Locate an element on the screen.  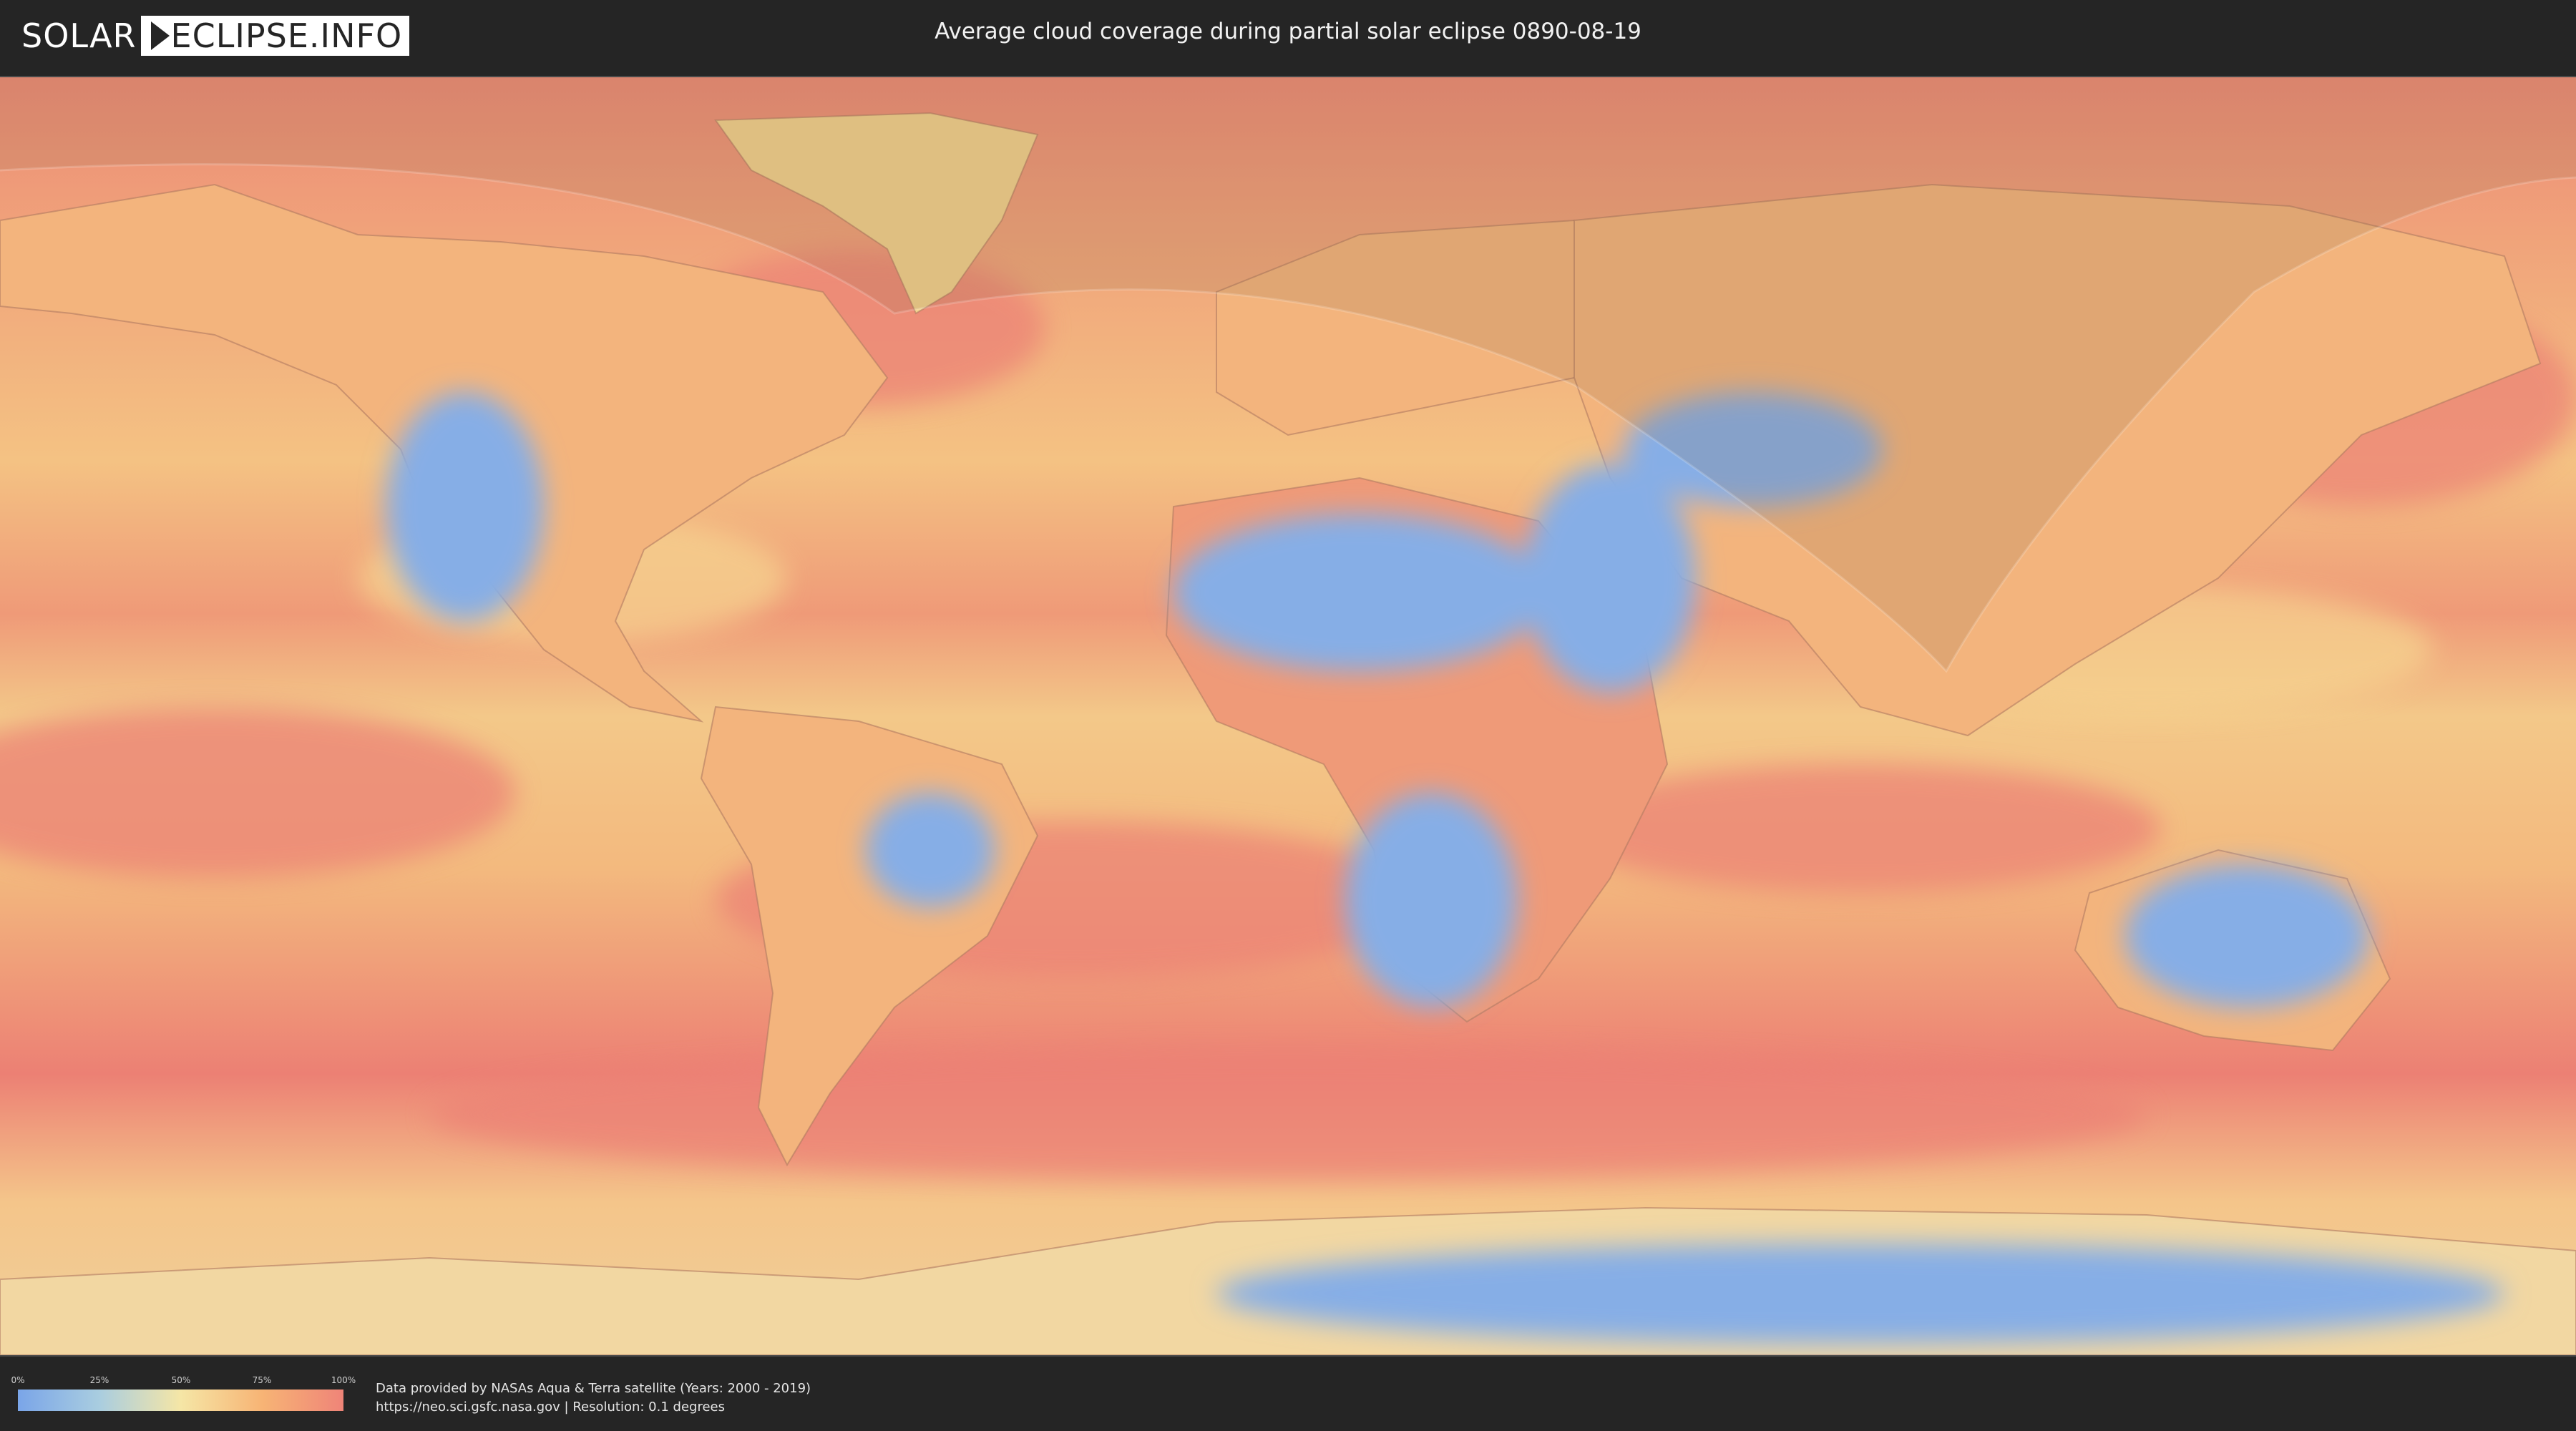
legend-tick-0: 0% is located at coordinates (18, 1380).